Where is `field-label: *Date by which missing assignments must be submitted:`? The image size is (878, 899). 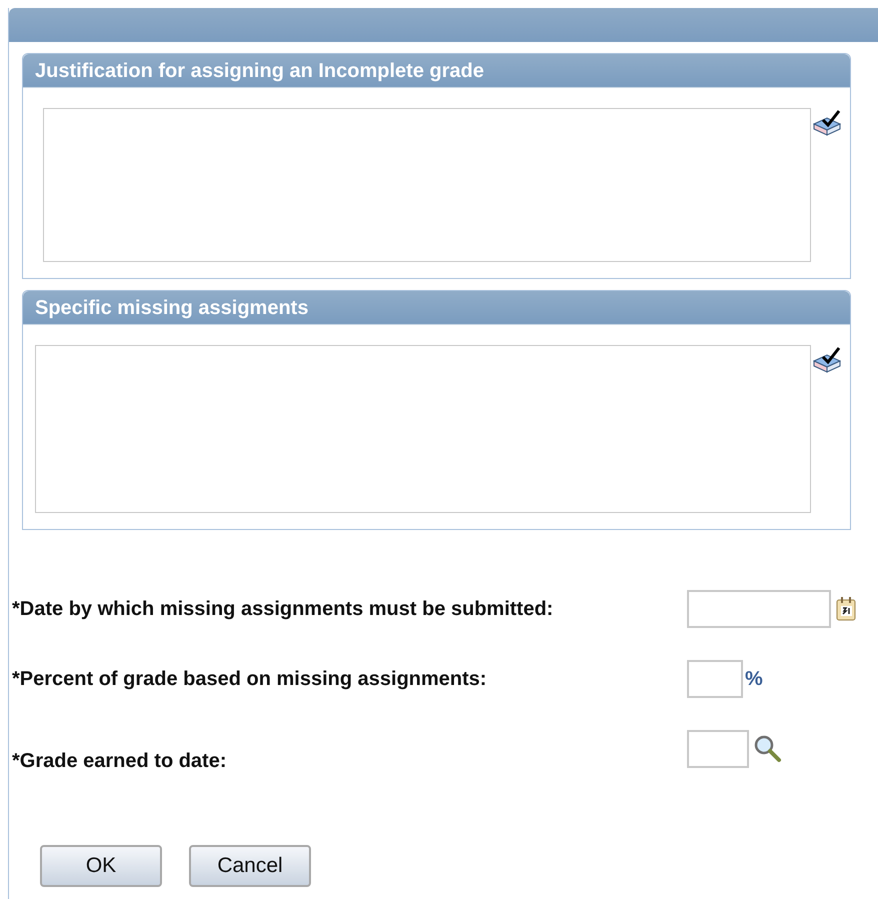 field-label: *Date by which missing assignments must be submitted: is located at coordinates (283, 609).